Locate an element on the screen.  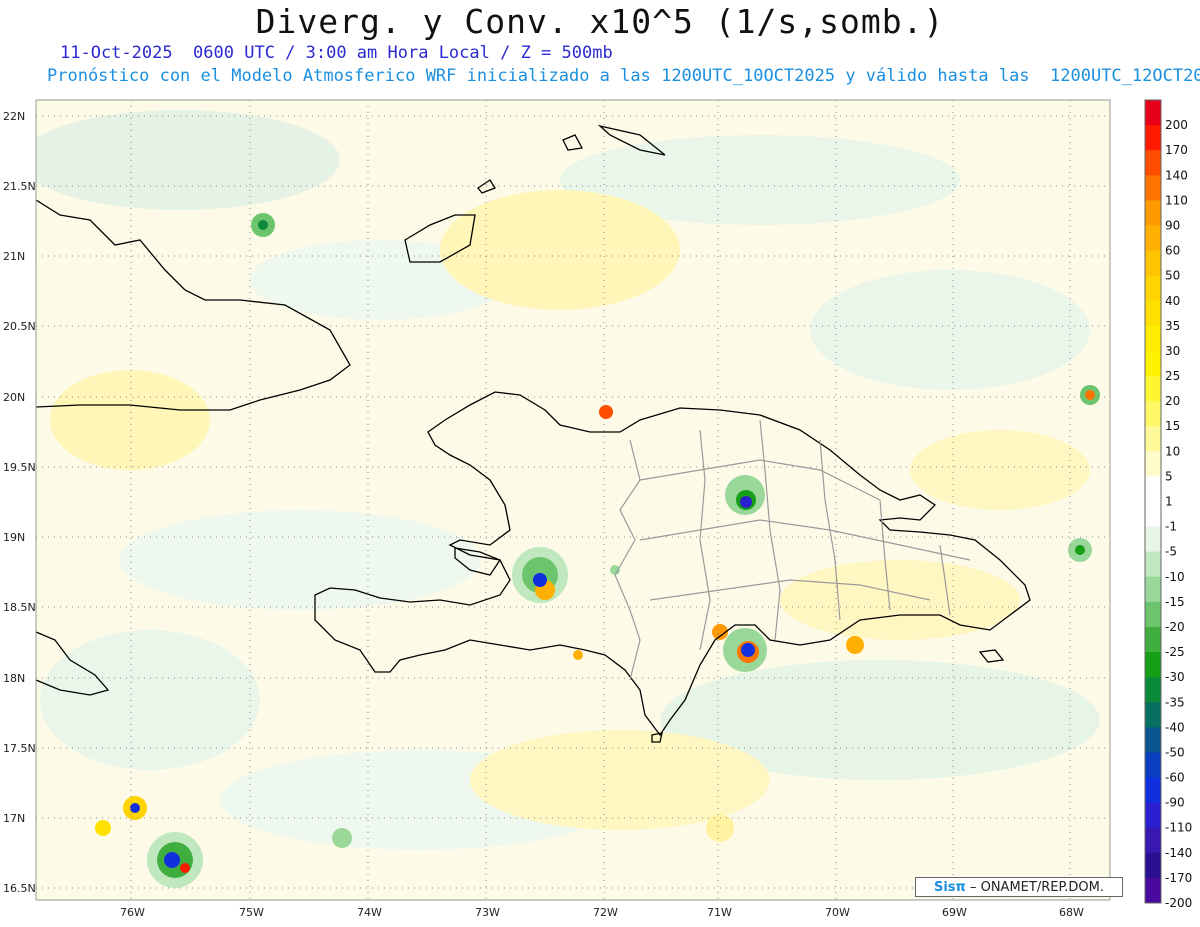
colorbar-label: 15 is located at coordinates (1172, 426).